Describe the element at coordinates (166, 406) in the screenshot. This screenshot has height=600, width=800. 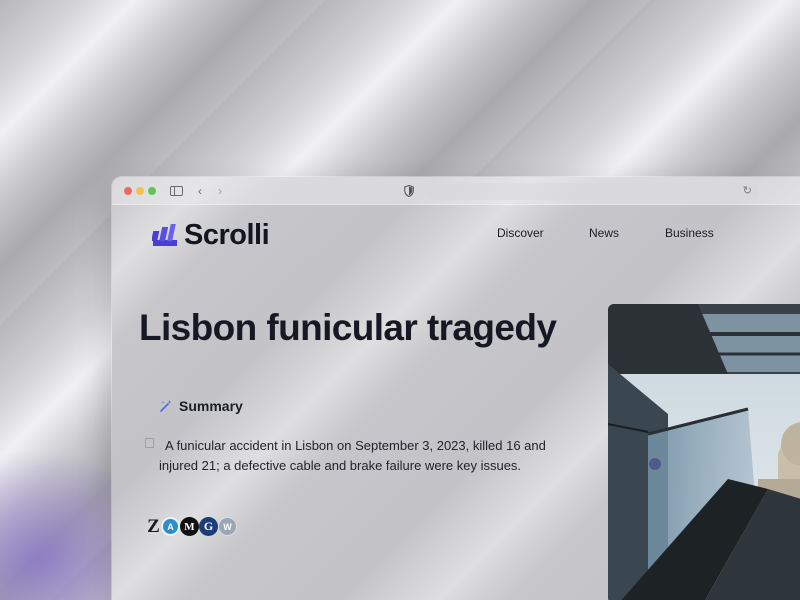
I see `magic-wand-icon` at that location.